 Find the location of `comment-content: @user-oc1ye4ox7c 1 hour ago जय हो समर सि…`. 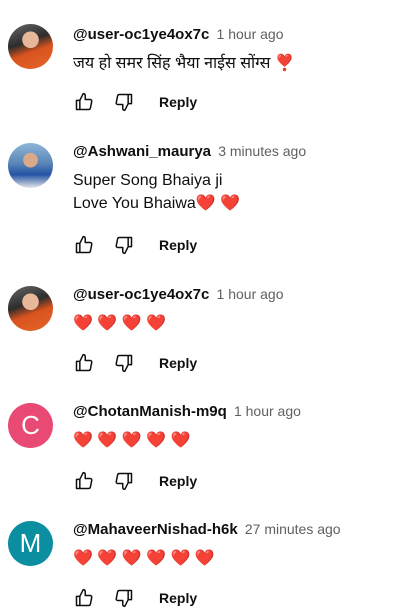

comment-content: @user-oc1ye4ox7c 1 hour ago जय हो समर सि… is located at coordinates (238, 49).